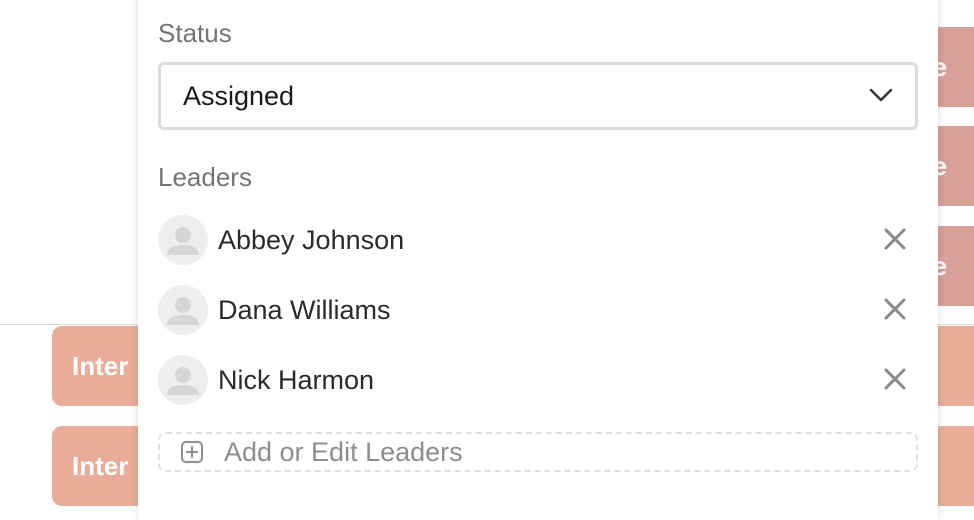 This screenshot has width=974, height=520. Describe the element at coordinates (239, 95) in the screenshot. I see `status-selected-value: Assigned` at that location.